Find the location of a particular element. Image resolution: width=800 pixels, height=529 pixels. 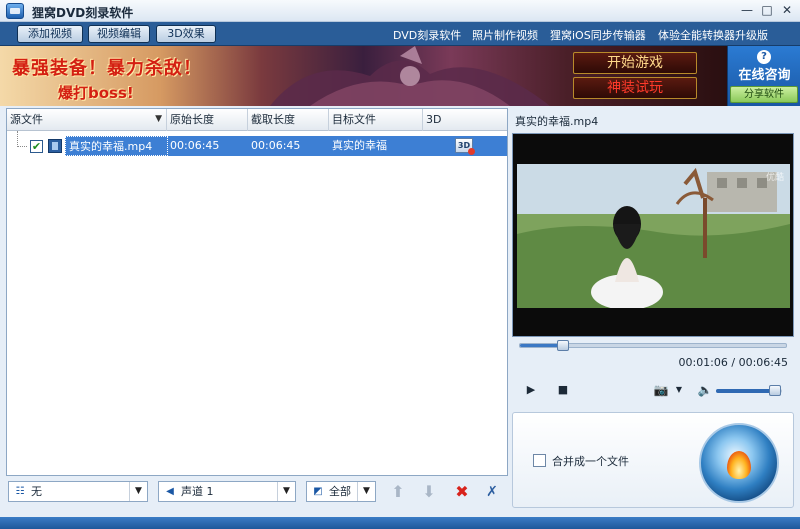

stop-button: ■ is located at coordinates (563, 390).